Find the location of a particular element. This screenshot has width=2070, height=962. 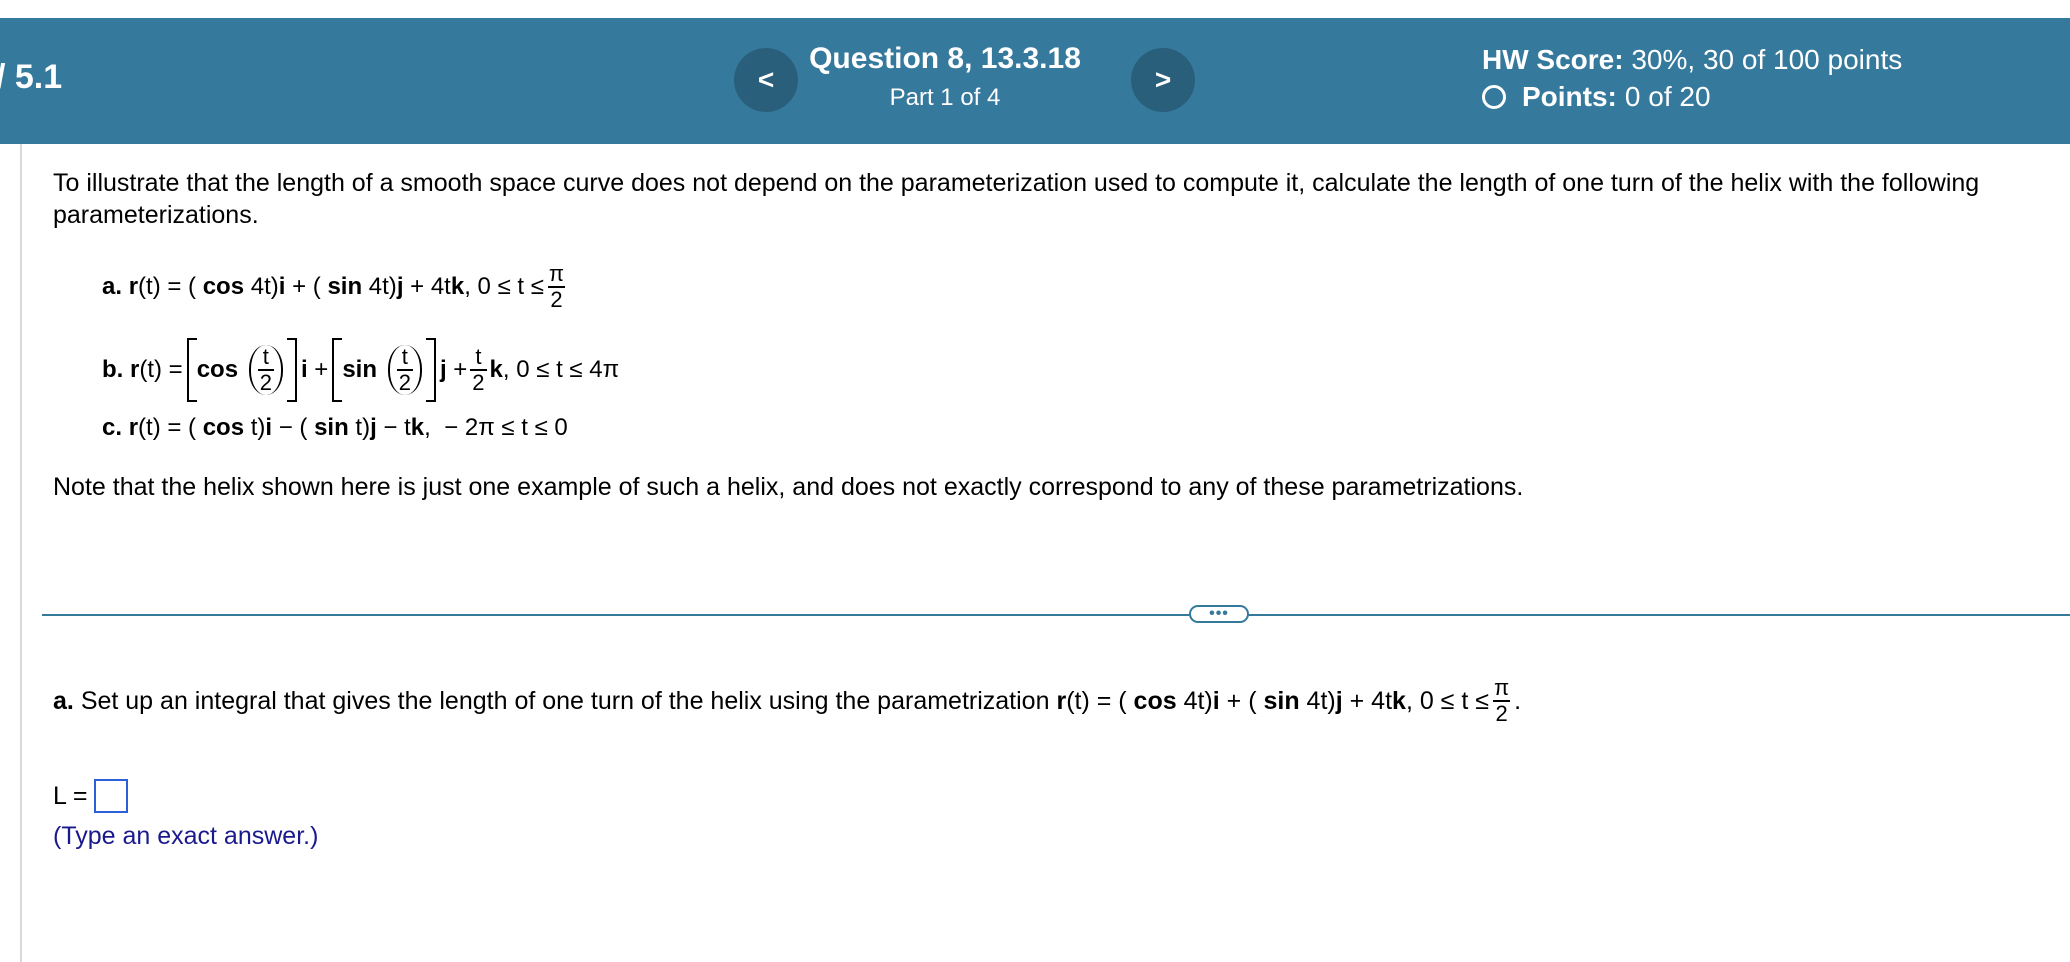

question-title: Question 8, 13.3.18 is located at coordinates (945, 58).